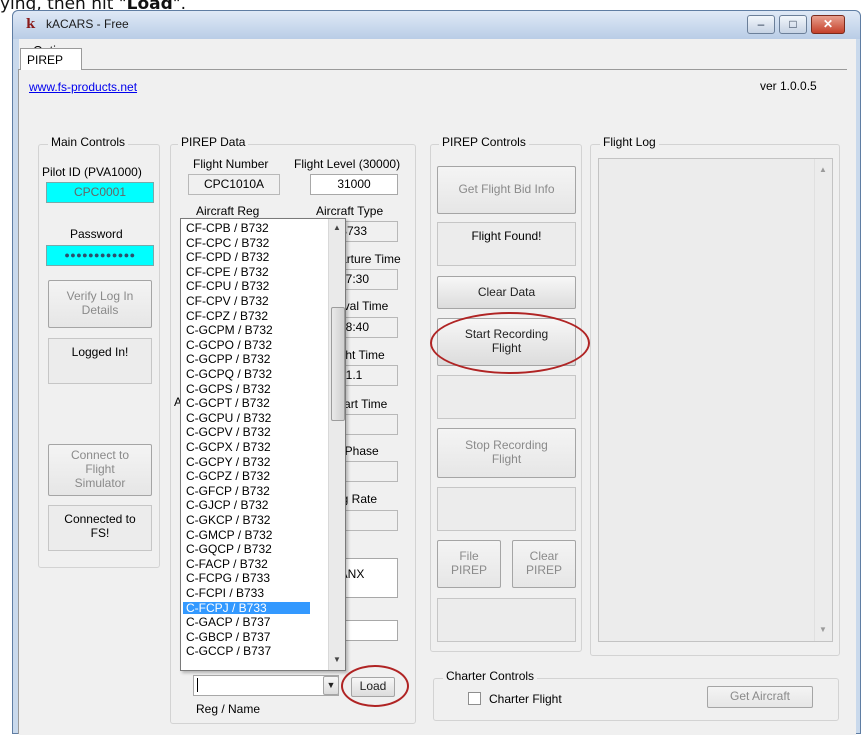 This screenshot has height=735, width=861. What do you see at coordinates (246, 286) in the screenshot?
I see `dropdown-item: CF-CPU / B732` at bounding box center [246, 286].